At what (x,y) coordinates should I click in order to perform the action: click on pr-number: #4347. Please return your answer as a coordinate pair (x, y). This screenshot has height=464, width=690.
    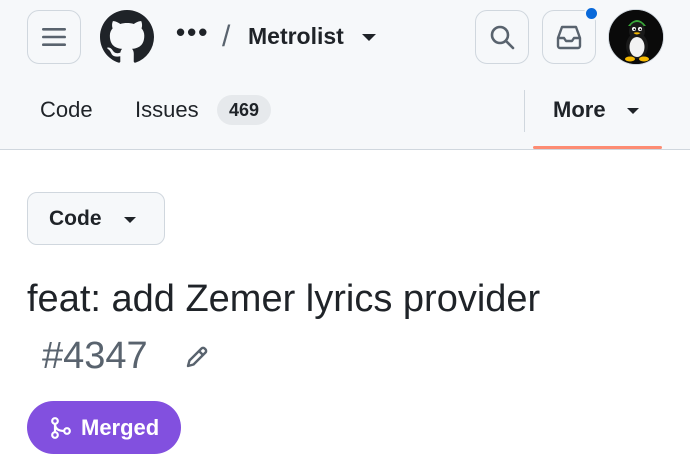
    Looking at the image, I should click on (95, 356).